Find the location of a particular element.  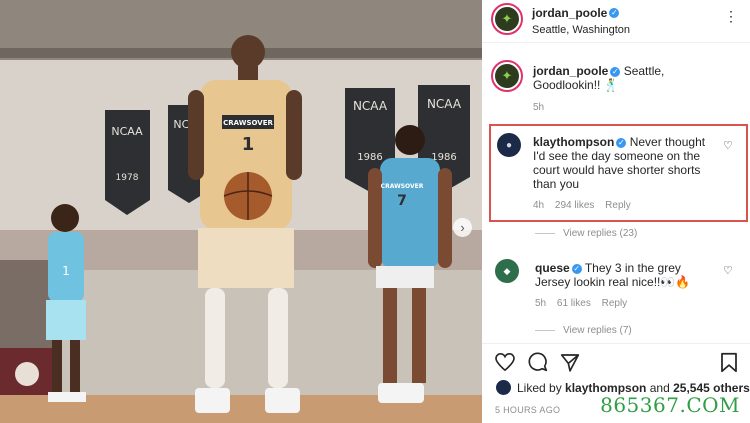

banner: NCAA 1978 is located at coordinates (127, 162).